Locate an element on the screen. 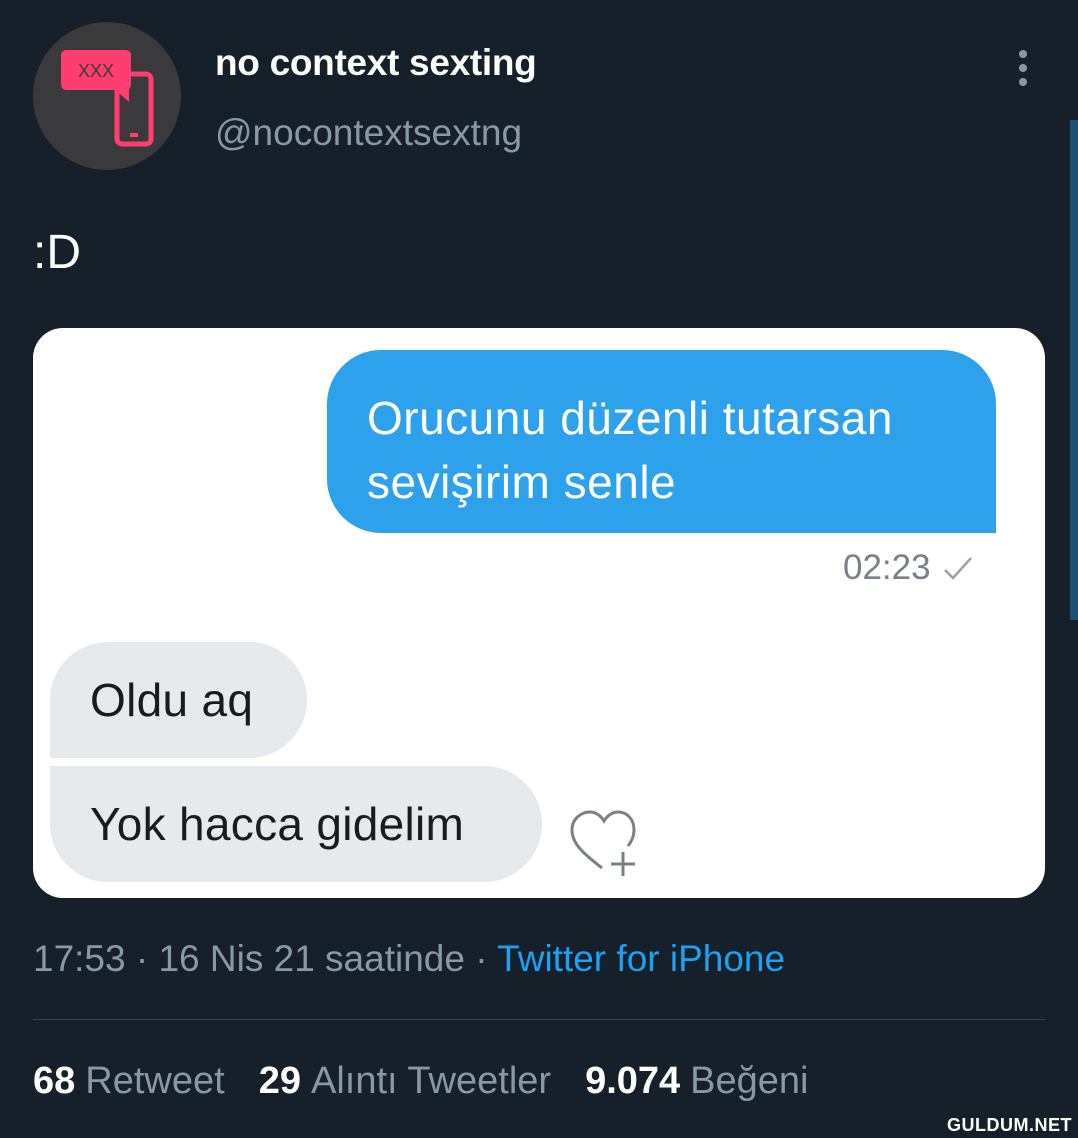  quotes-stat: 29 Alıntı Tweetler is located at coordinates (405, 1081).